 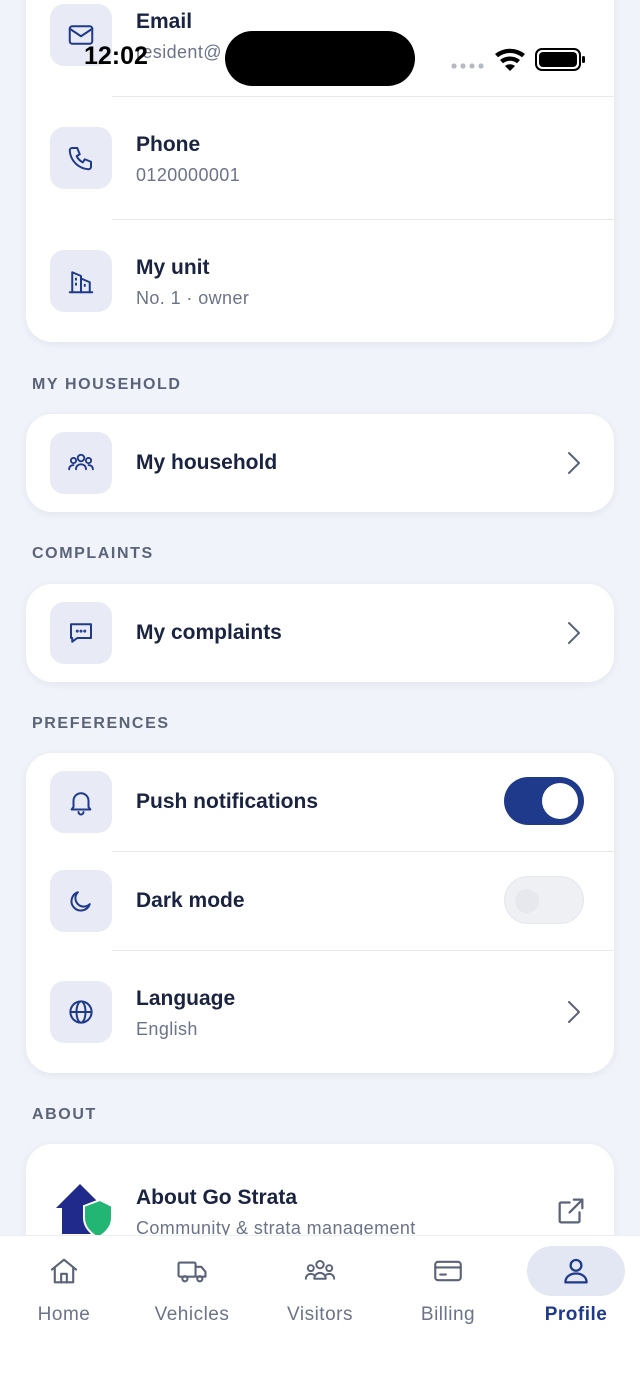 I want to click on email-title: Email, so click(x=164, y=21).